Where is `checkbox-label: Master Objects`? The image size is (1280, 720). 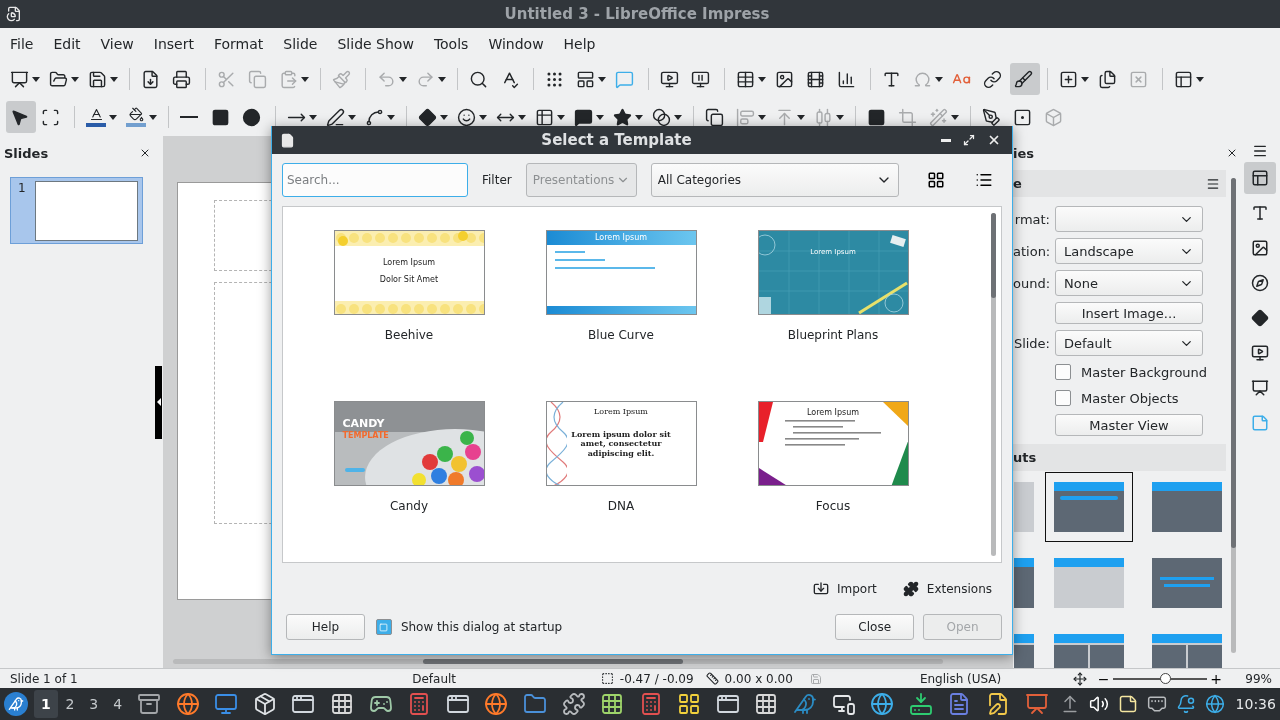
checkbox-label: Master Objects is located at coordinates (1130, 398).